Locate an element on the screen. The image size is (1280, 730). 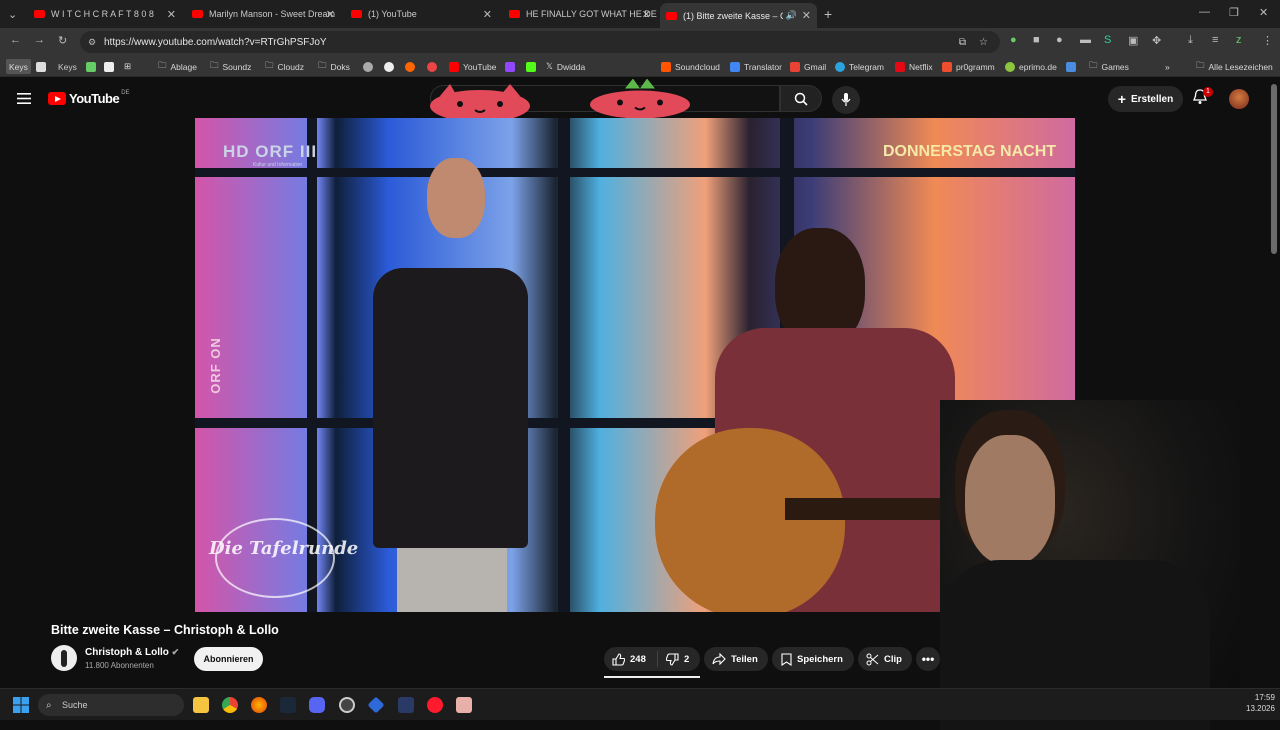
bookmark-folder-cloudz: 🗀 Cloudz is located at coordinates (284, 66).